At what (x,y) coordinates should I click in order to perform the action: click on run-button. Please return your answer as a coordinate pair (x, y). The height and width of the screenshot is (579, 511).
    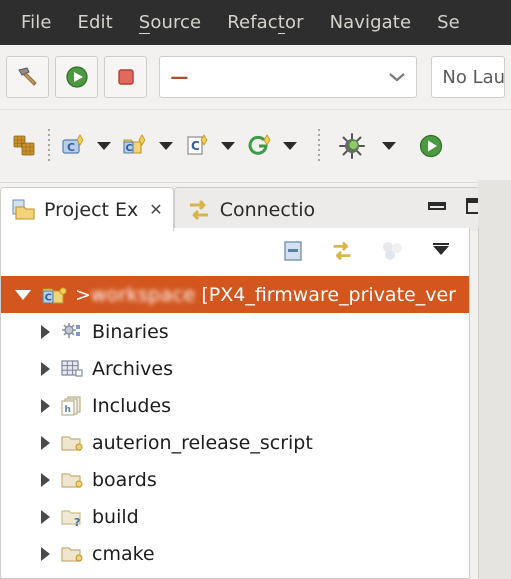
    Looking at the image, I should click on (77, 77).